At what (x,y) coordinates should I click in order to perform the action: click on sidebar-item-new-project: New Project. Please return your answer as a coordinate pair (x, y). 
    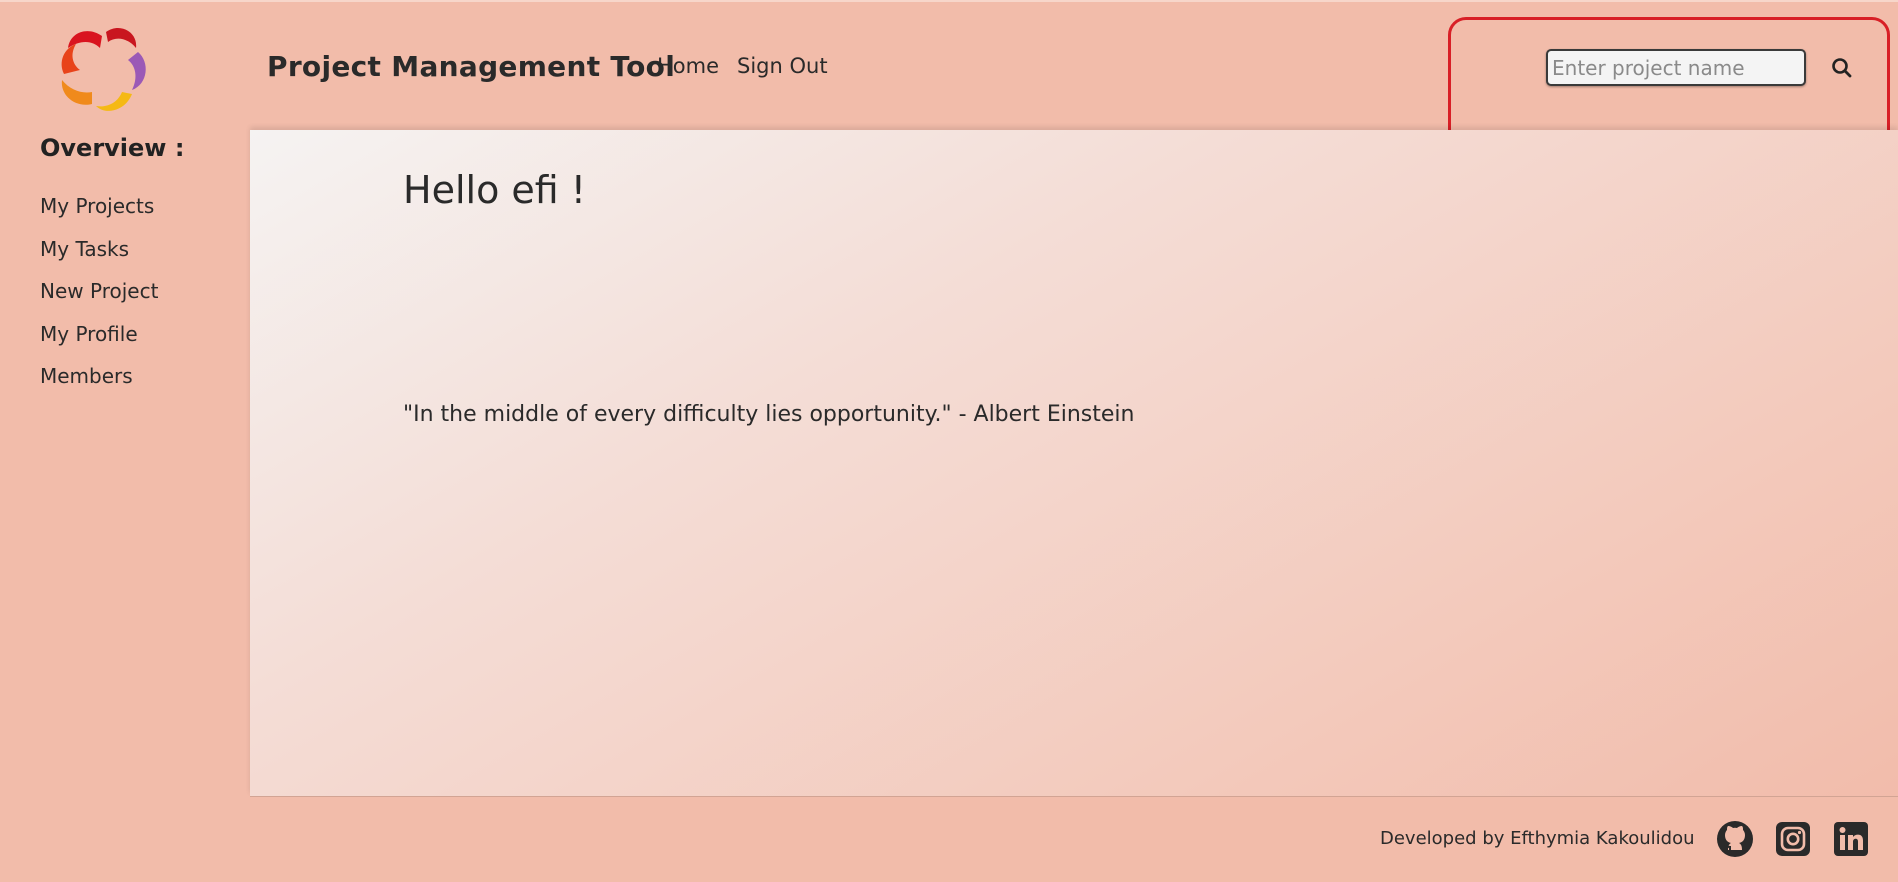
    Looking at the image, I should click on (99, 291).